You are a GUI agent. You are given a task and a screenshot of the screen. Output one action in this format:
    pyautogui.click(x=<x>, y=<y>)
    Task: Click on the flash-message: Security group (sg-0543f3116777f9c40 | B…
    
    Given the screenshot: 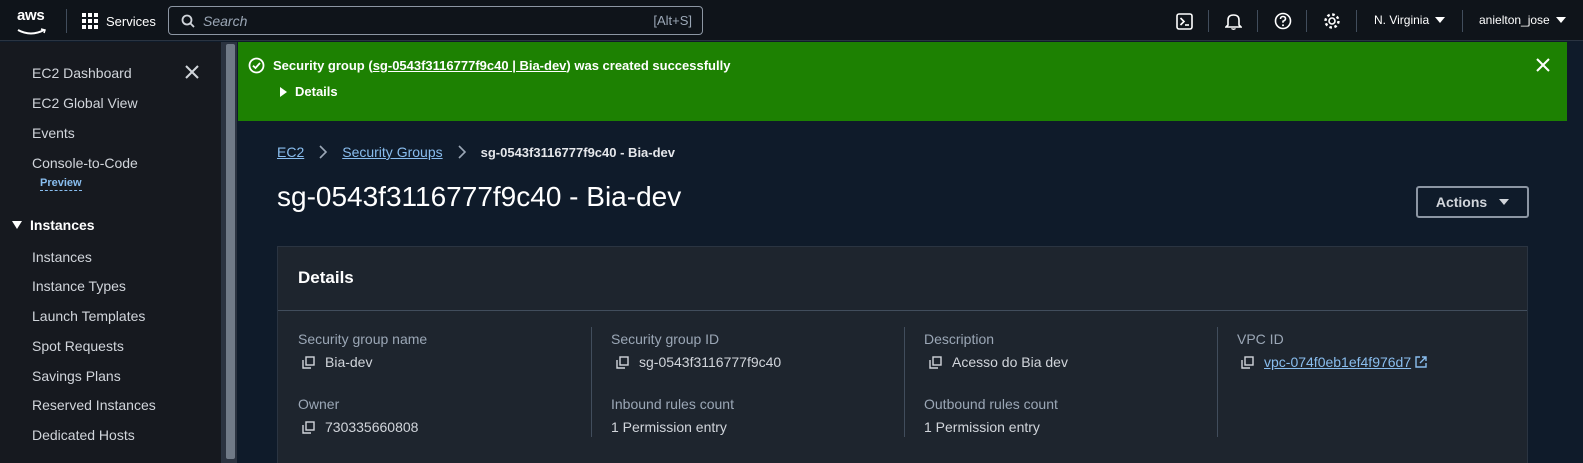 What is the action you would take?
    pyautogui.click(x=501, y=65)
    